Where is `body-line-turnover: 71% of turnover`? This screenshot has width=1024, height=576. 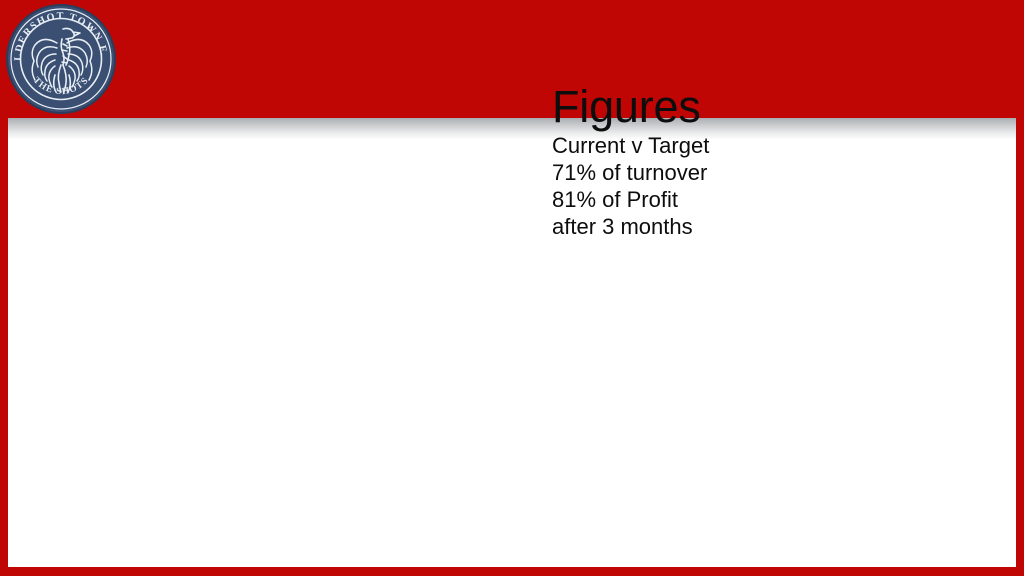 body-line-turnover: 71% of turnover is located at coordinates (630, 172).